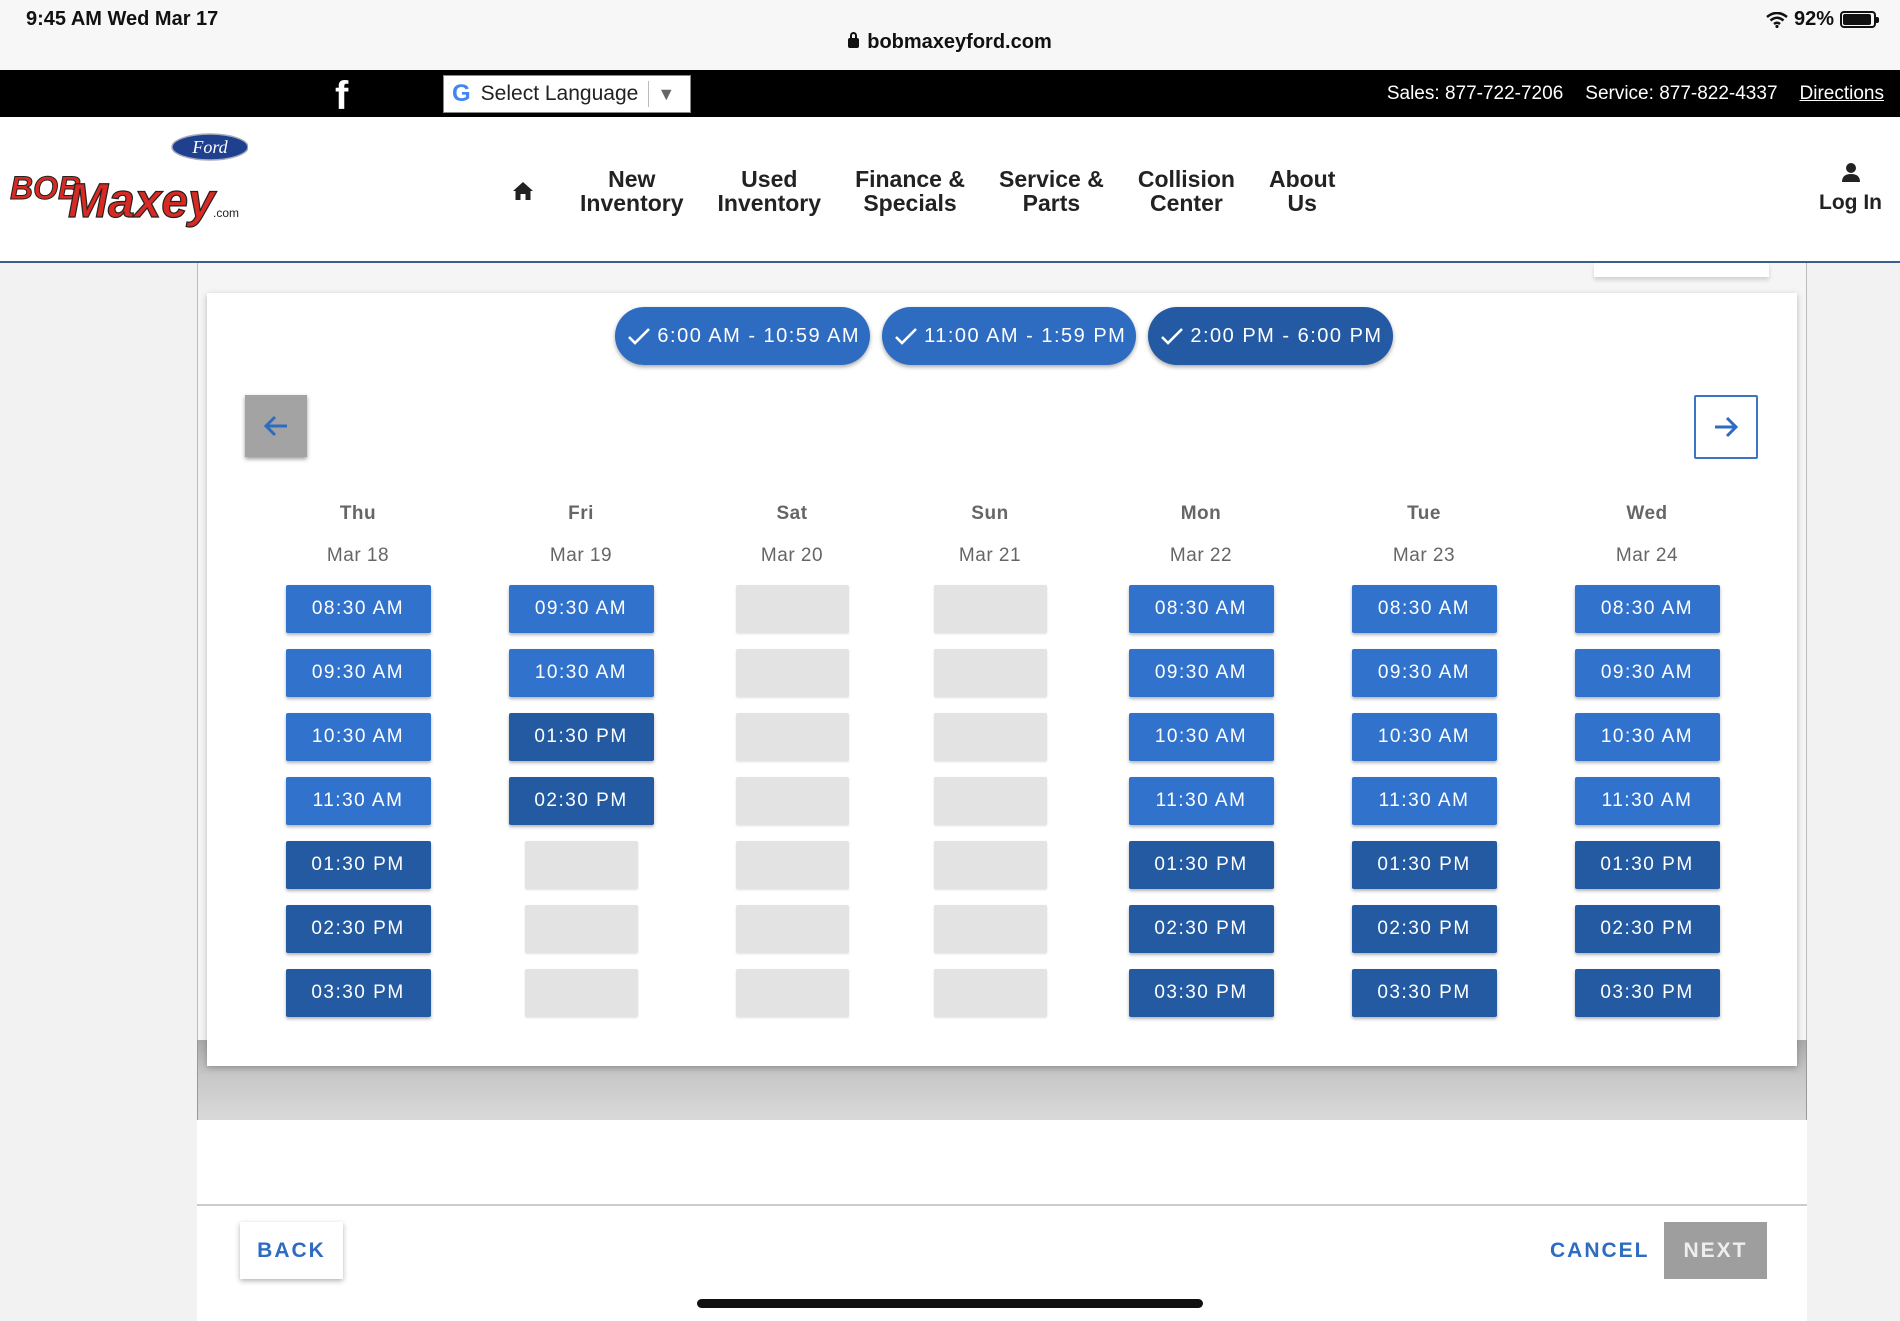  Describe the element at coordinates (792, 555) in the screenshot. I see `day-date: Mar 20` at that location.